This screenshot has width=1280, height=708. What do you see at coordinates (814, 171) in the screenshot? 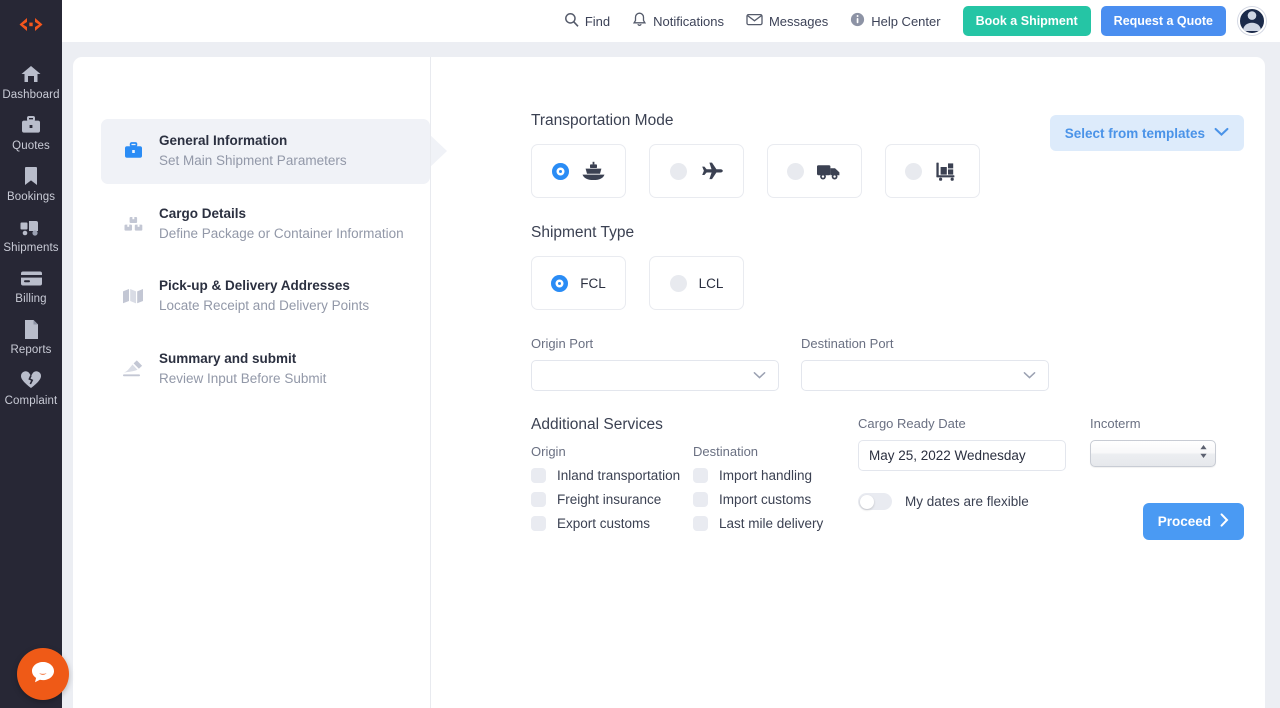
I see `transport-mode-road` at bounding box center [814, 171].